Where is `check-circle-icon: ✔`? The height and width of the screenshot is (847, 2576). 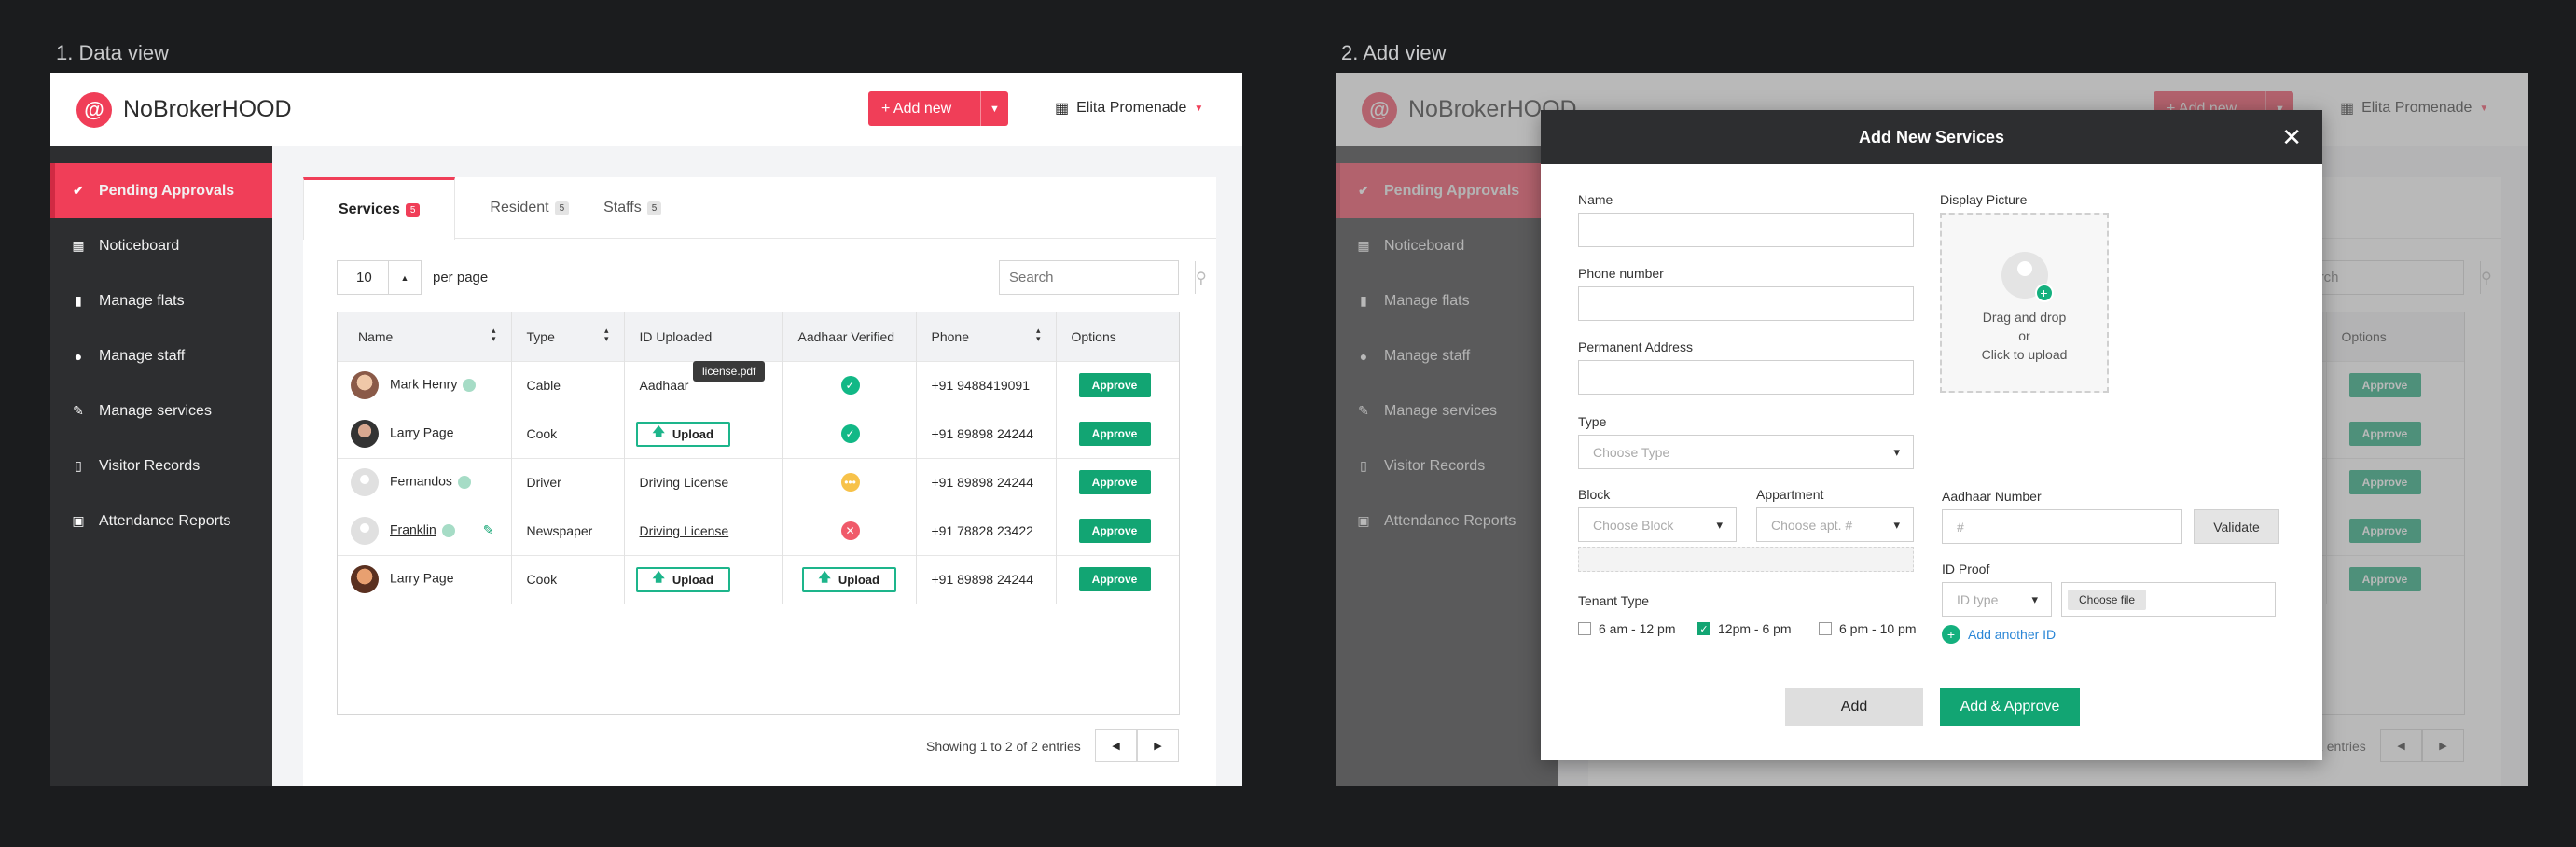 check-circle-icon: ✔ is located at coordinates (78, 190).